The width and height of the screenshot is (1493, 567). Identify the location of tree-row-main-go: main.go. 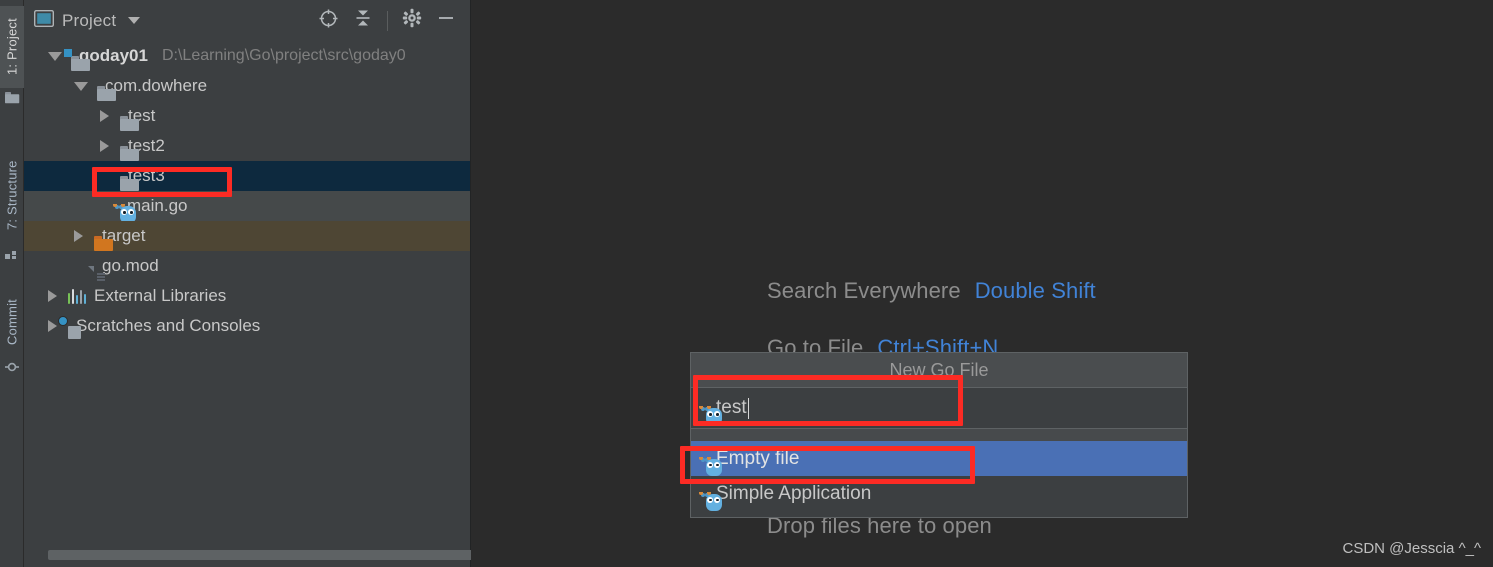
(247, 207).